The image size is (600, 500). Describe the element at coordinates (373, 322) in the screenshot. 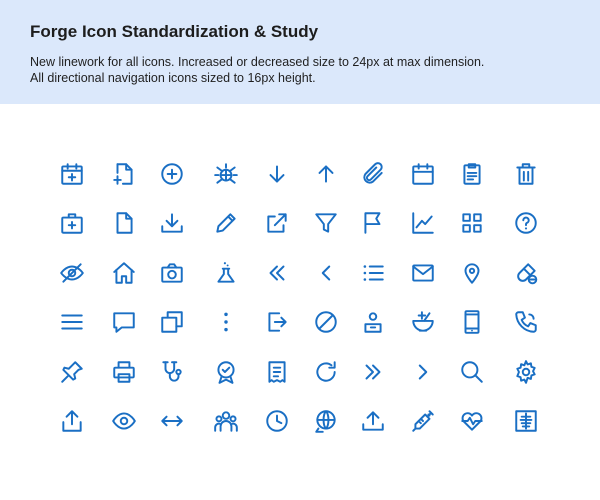

I see `user-badge-icon` at that location.